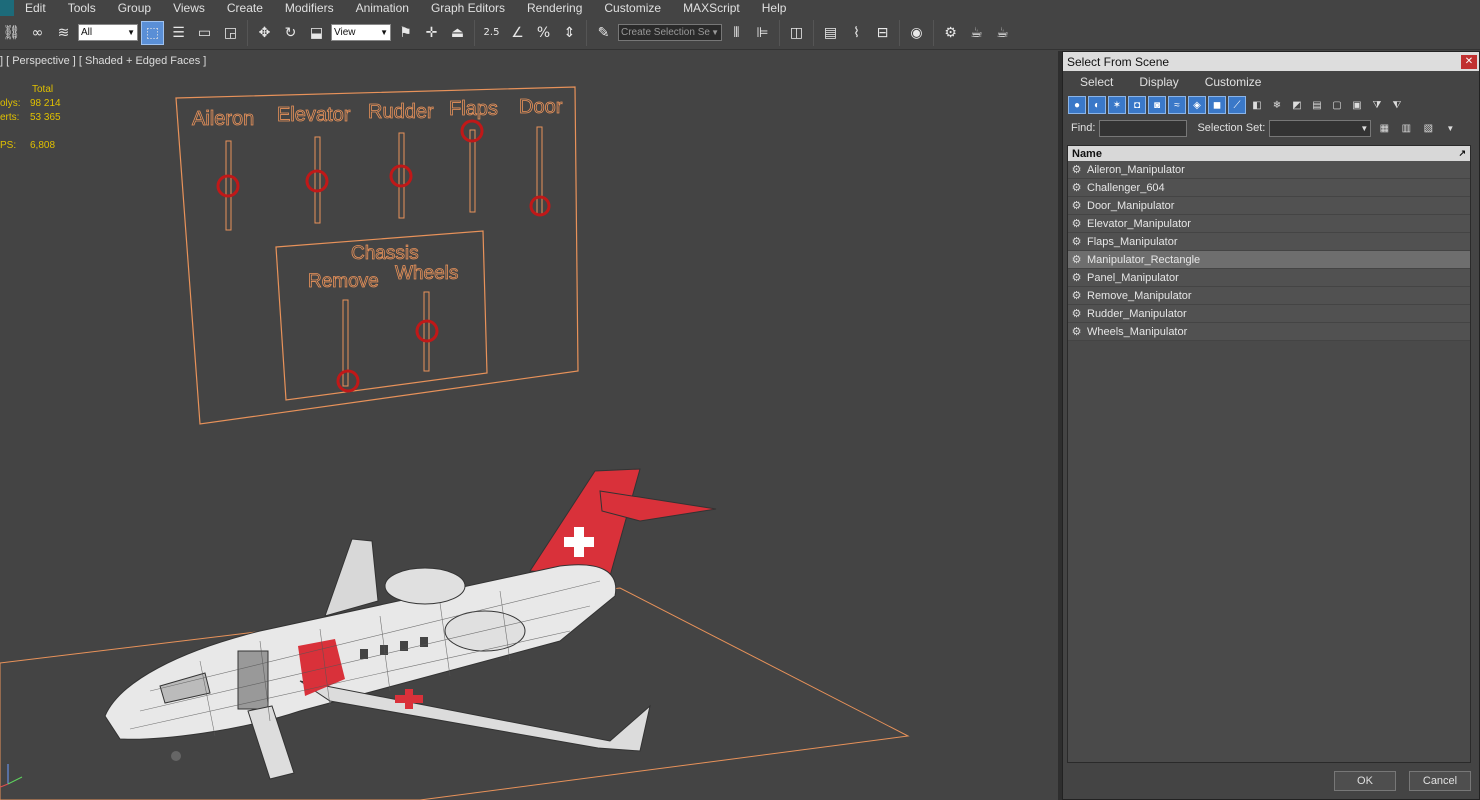  What do you see at coordinates (228, 186) in the screenshot?
I see `aileron-handle` at bounding box center [228, 186].